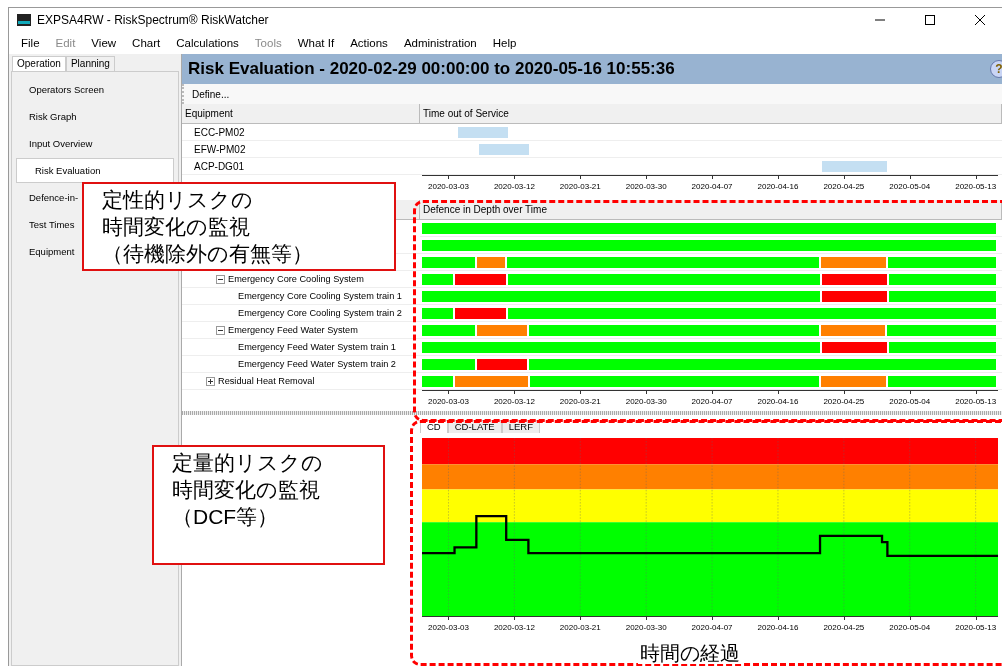 This screenshot has height=666, width=1002. I want to click on minimize-icon, so click(880, 20).